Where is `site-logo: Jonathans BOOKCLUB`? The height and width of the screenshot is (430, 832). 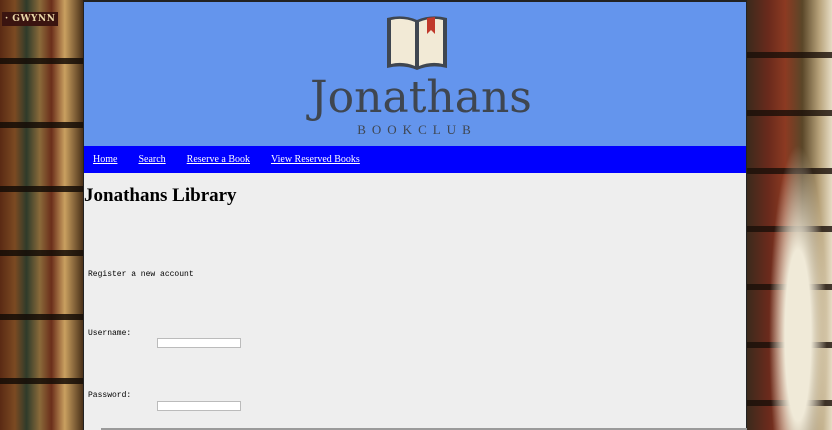 site-logo: Jonathans BOOKCLUB is located at coordinates (421, 76).